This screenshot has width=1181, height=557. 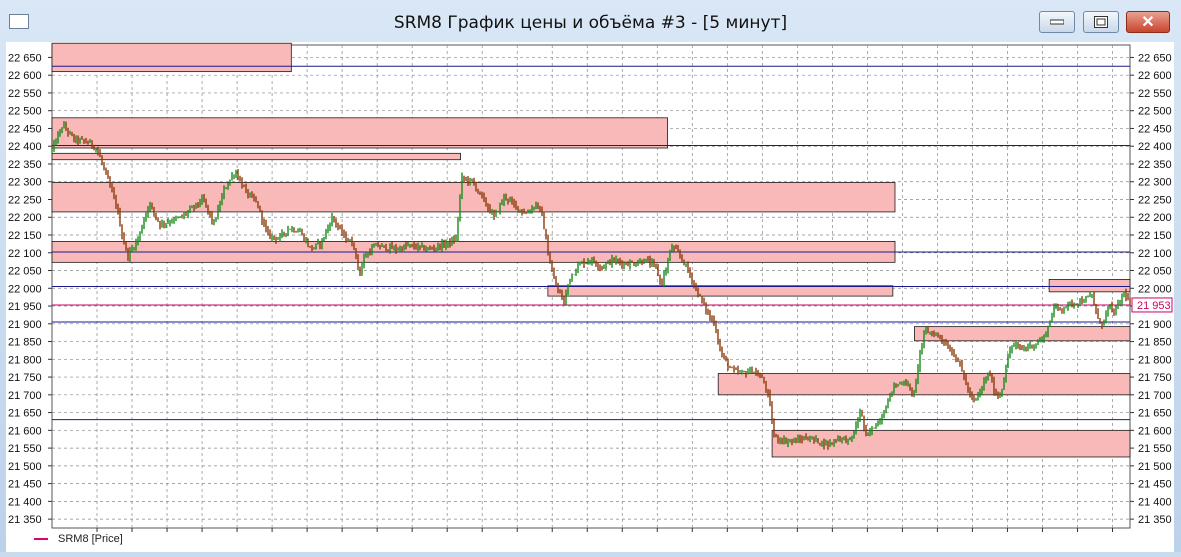 I want to click on current-price-label: 21 953, so click(x=1154, y=306).